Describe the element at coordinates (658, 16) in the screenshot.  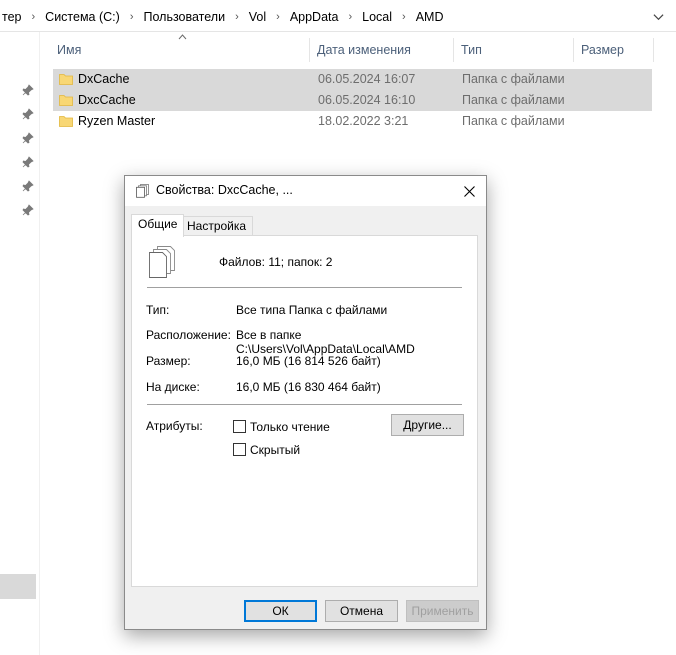
I see `chevron-down-icon` at that location.